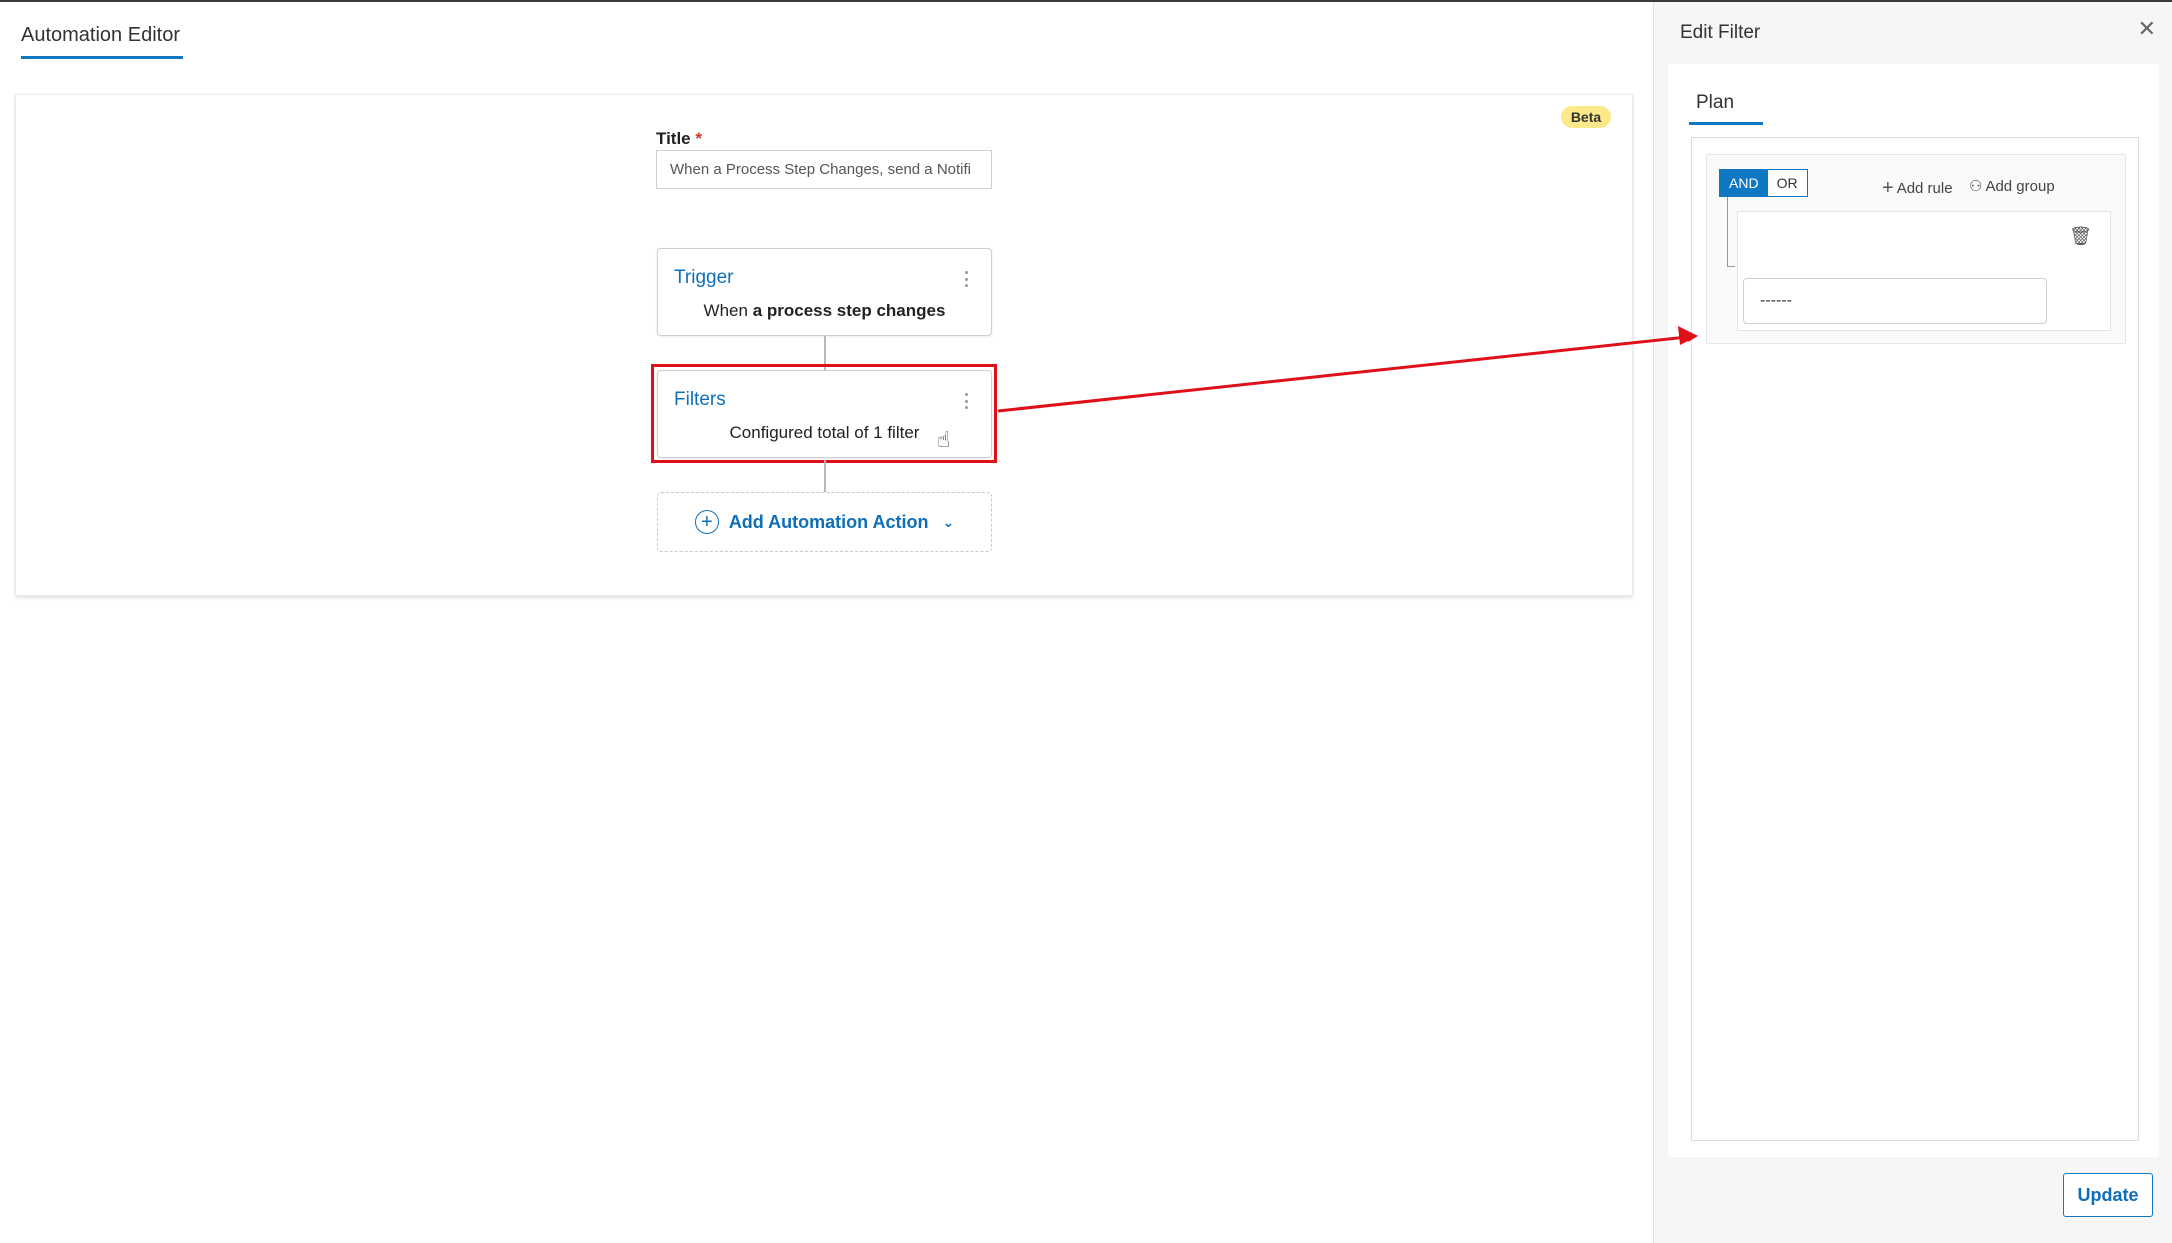 This screenshot has height=1243, width=2172. I want to click on and-toggle-button: AND, so click(1744, 183).